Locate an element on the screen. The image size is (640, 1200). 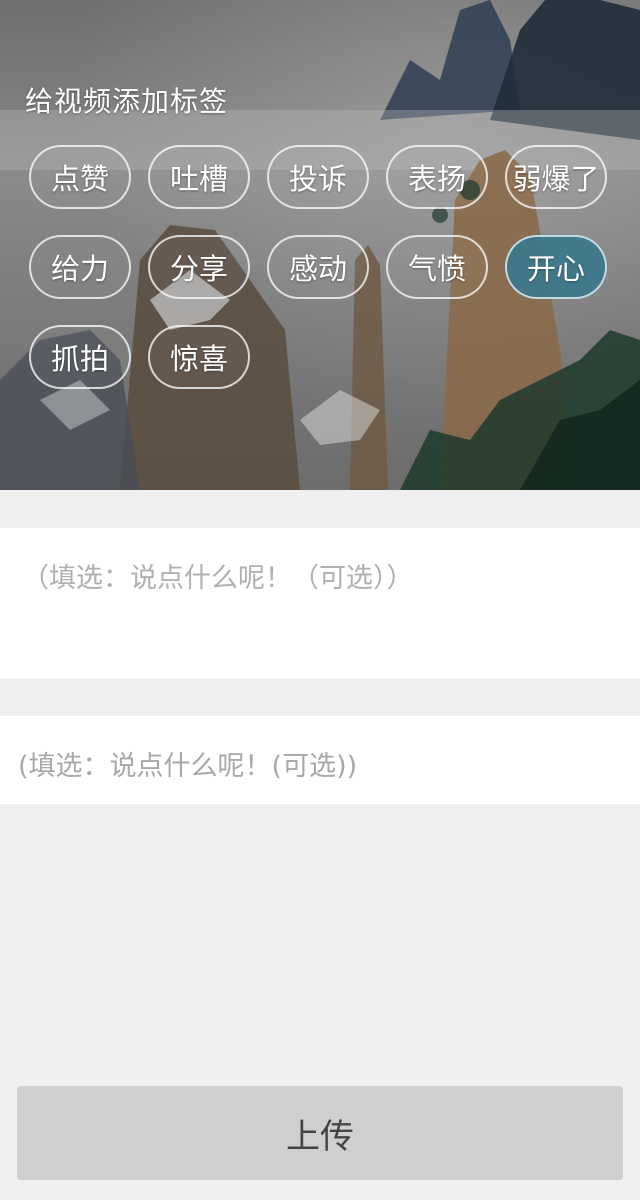
tag-like: 点赞 is located at coordinates (80, 177).